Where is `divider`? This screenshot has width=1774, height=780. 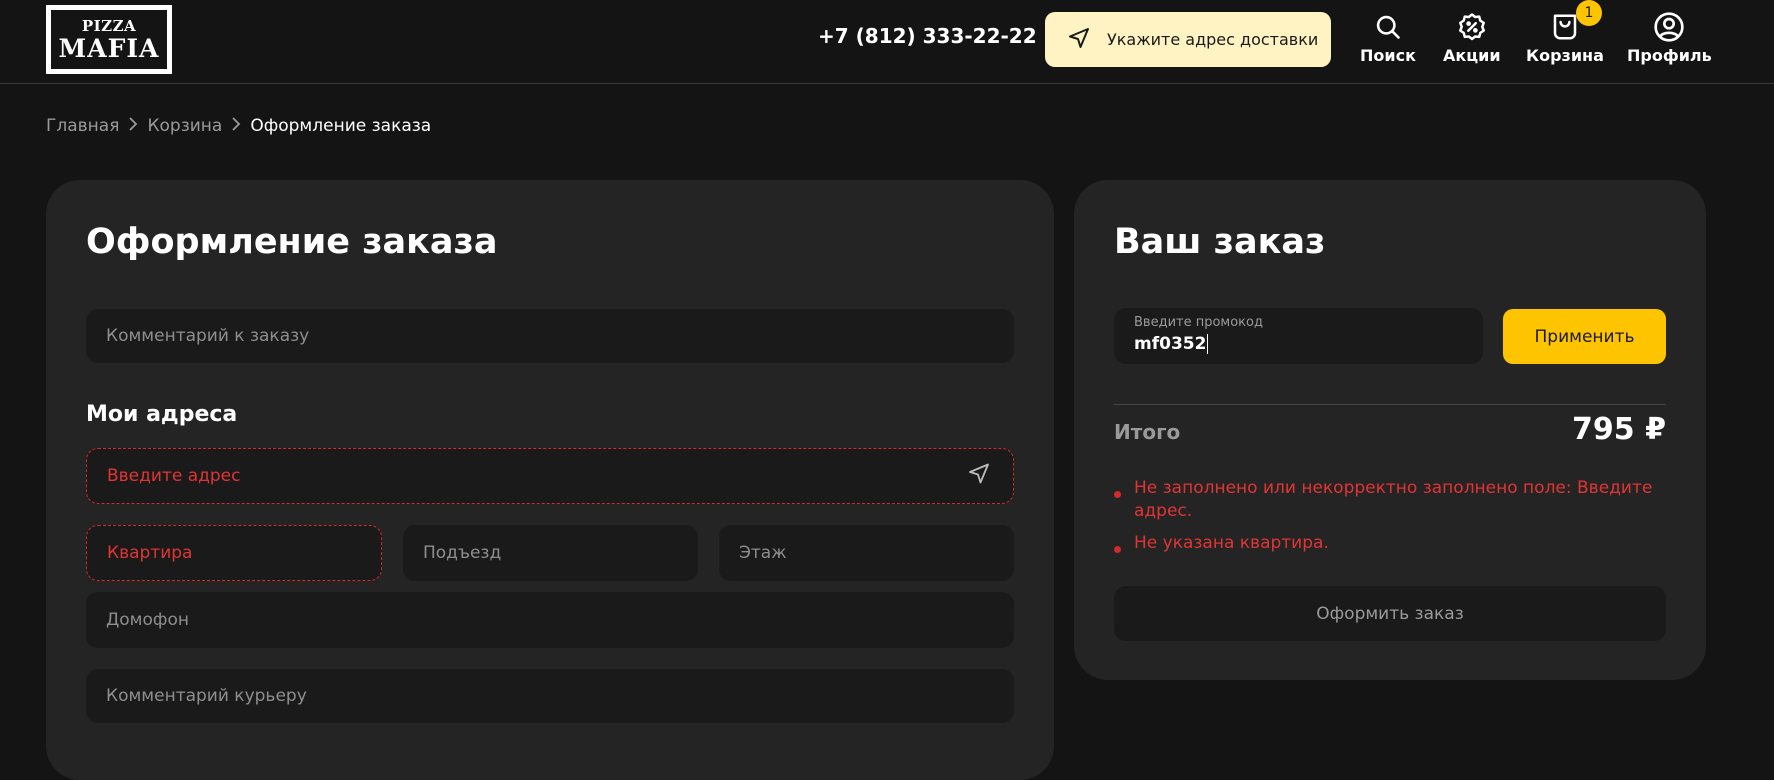 divider is located at coordinates (1390, 404).